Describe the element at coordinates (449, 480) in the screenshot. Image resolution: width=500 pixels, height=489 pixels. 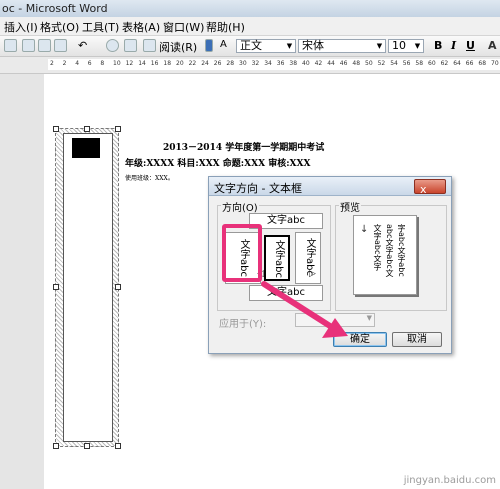
I see `watermark: jingyan.baidu.com` at that location.